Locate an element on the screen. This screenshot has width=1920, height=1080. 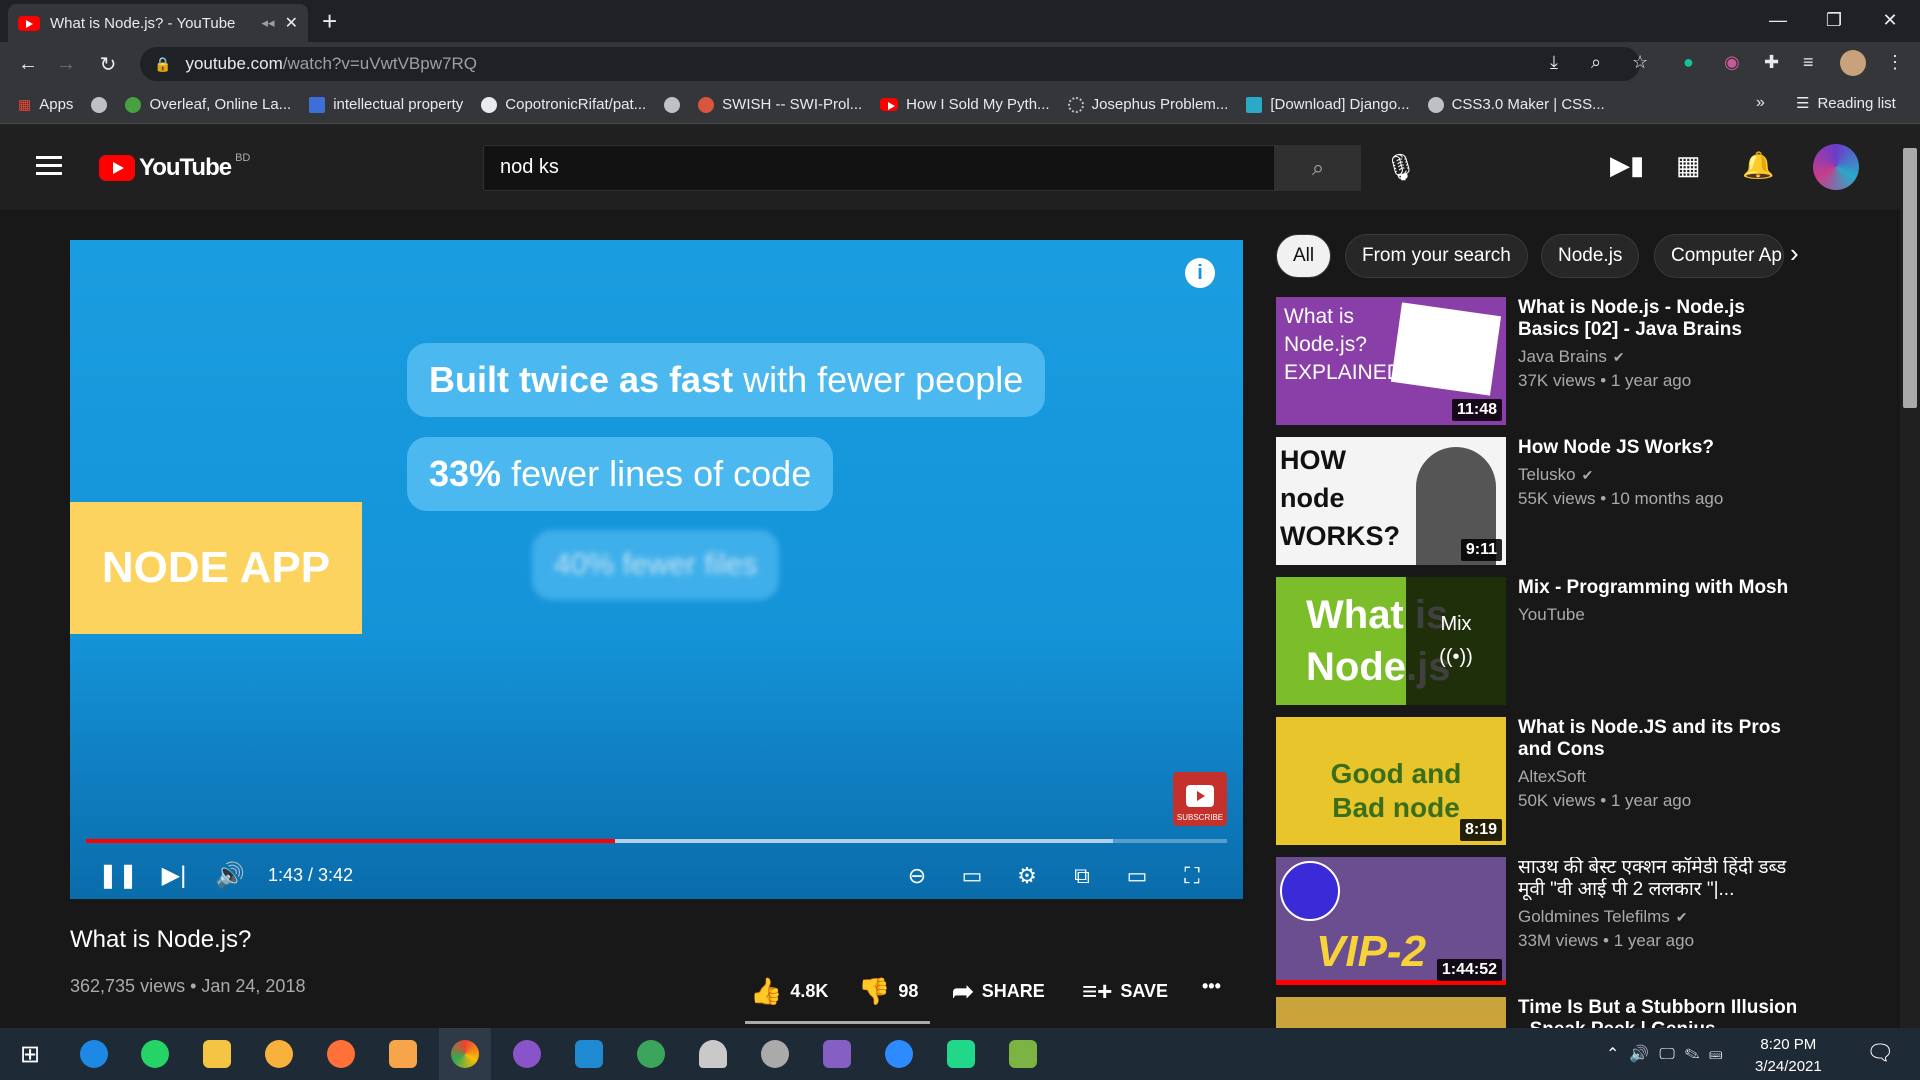
new-tab-button: + is located at coordinates (329, 21).